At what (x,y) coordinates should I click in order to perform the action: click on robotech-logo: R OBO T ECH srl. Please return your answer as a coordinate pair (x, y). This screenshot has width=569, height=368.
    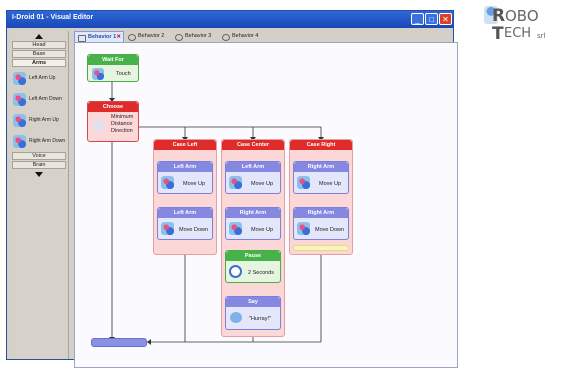
    Looking at the image, I should click on (523, 26).